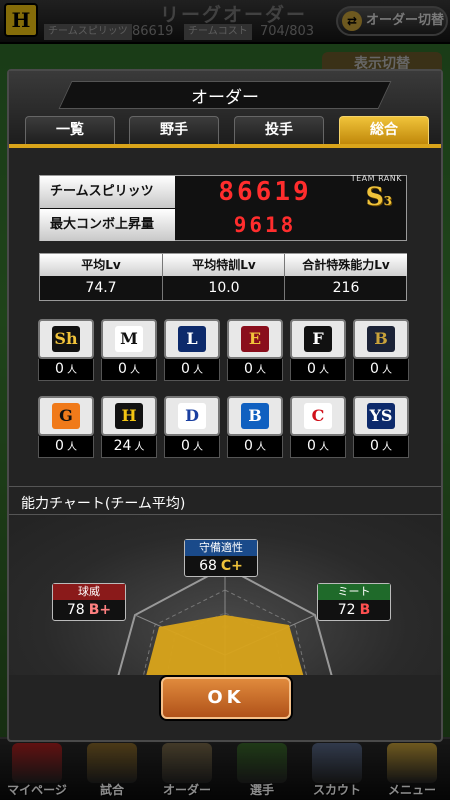  I want to click on defense-grade: C+, so click(231, 566).